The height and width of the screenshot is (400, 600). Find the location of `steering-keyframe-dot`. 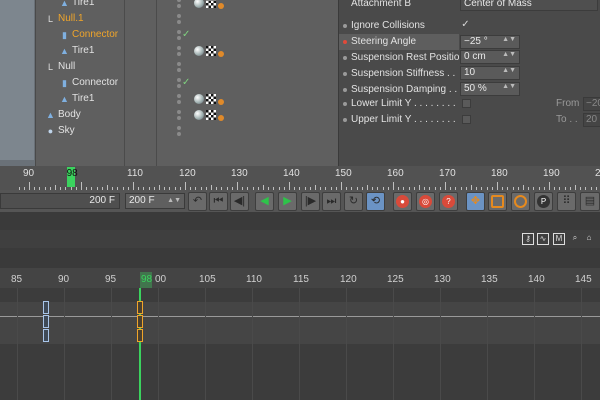

steering-keyframe-dot is located at coordinates (345, 42).